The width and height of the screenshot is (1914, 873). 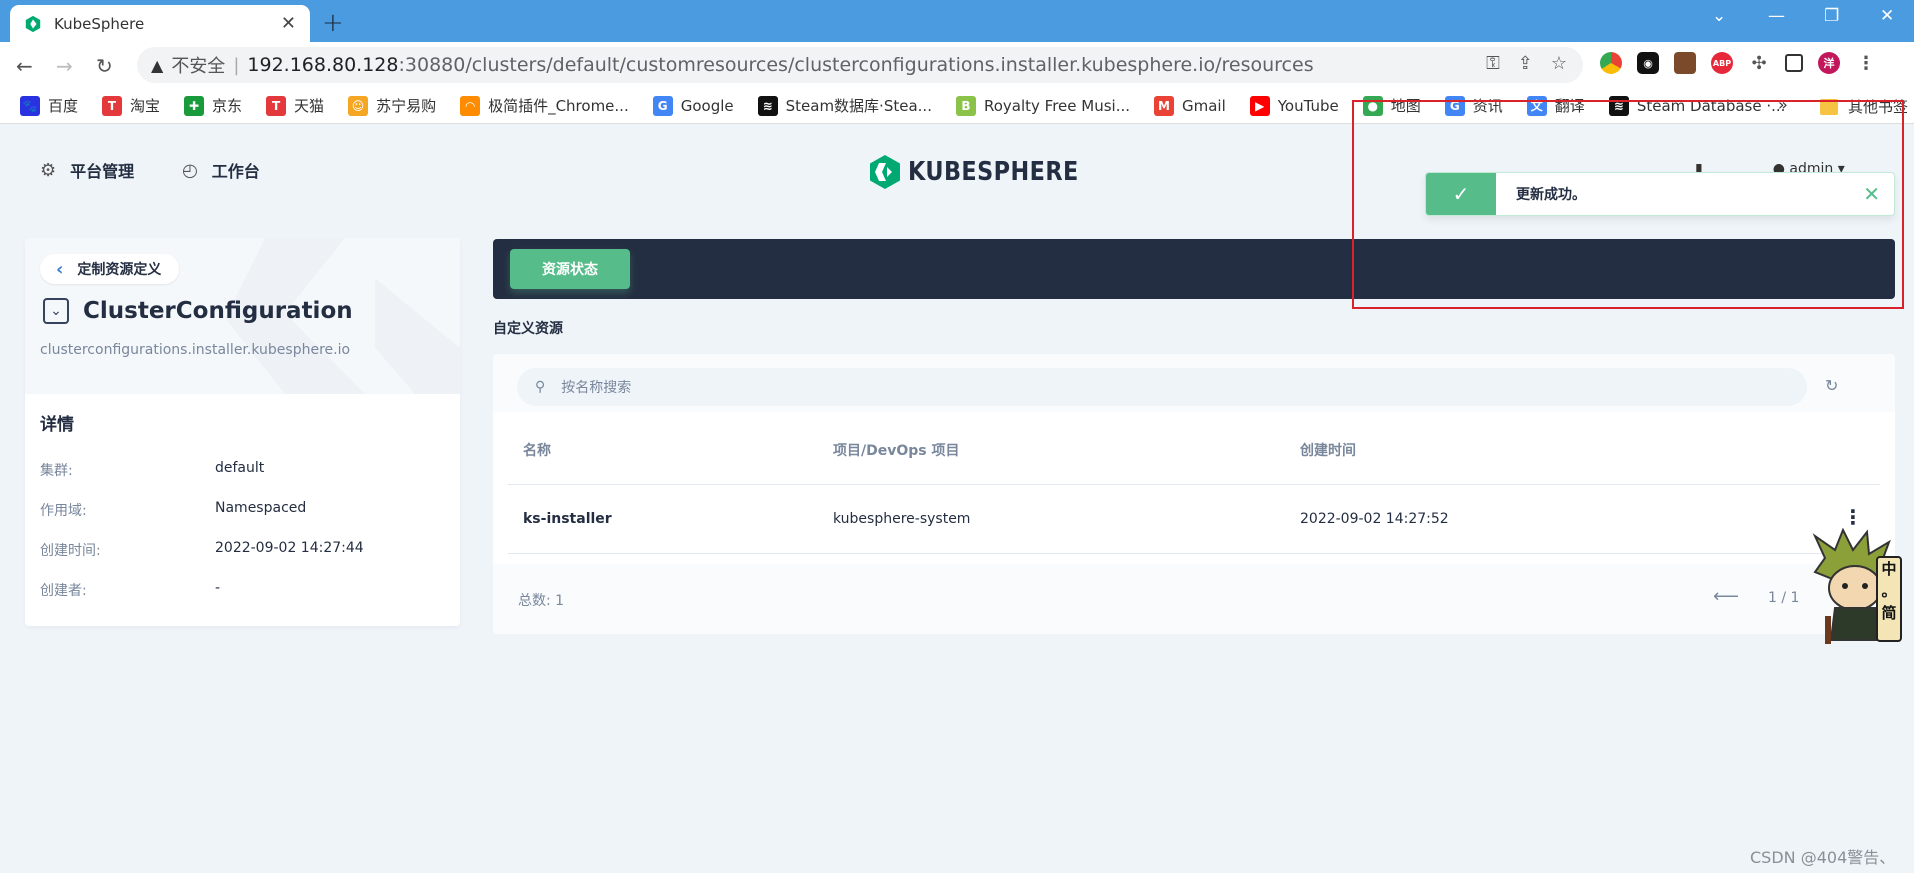 I want to click on column-project: 项目/DevOps 项目, so click(x=896, y=451).